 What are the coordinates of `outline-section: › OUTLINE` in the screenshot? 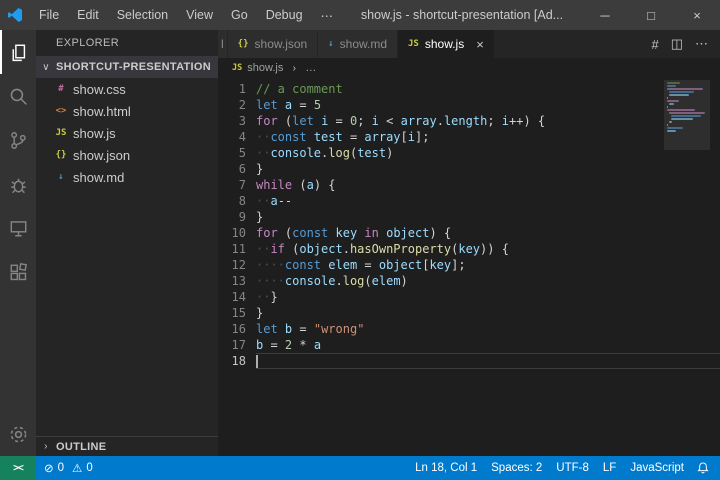 It's located at (127, 446).